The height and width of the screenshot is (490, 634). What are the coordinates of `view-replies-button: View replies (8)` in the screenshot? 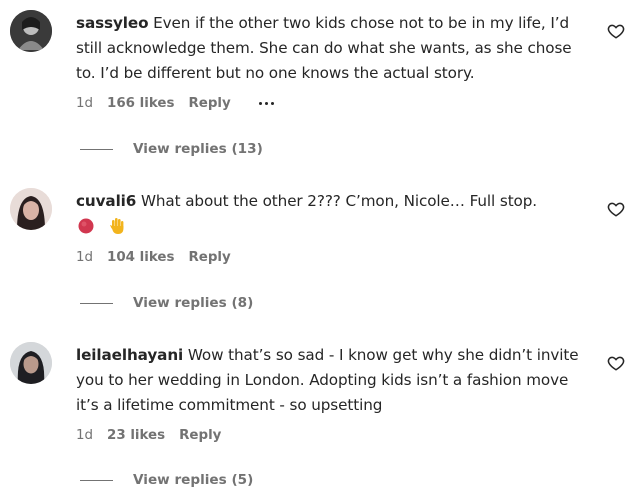 It's located at (166, 303).